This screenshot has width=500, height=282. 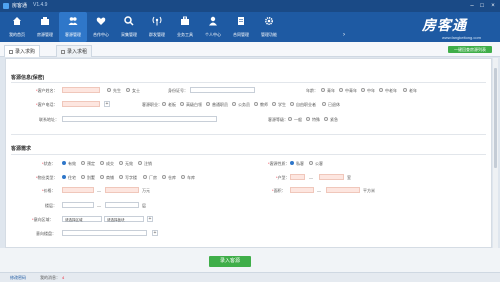 I want to click on document-icon, so click(x=11, y=51).